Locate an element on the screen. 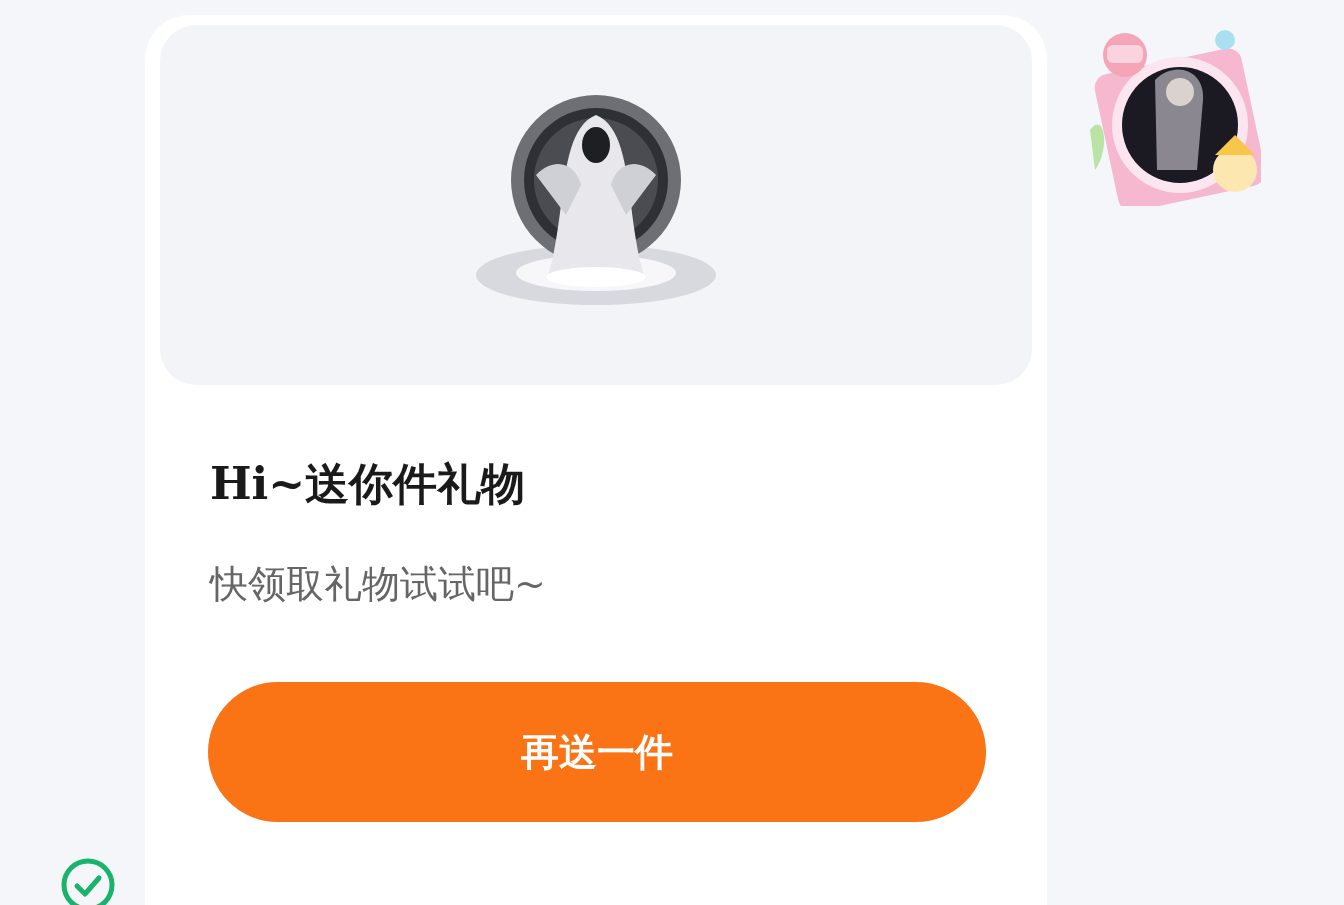  card-subtitle: 快领取礼物试试吧~ is located at coordinates (378, 584).